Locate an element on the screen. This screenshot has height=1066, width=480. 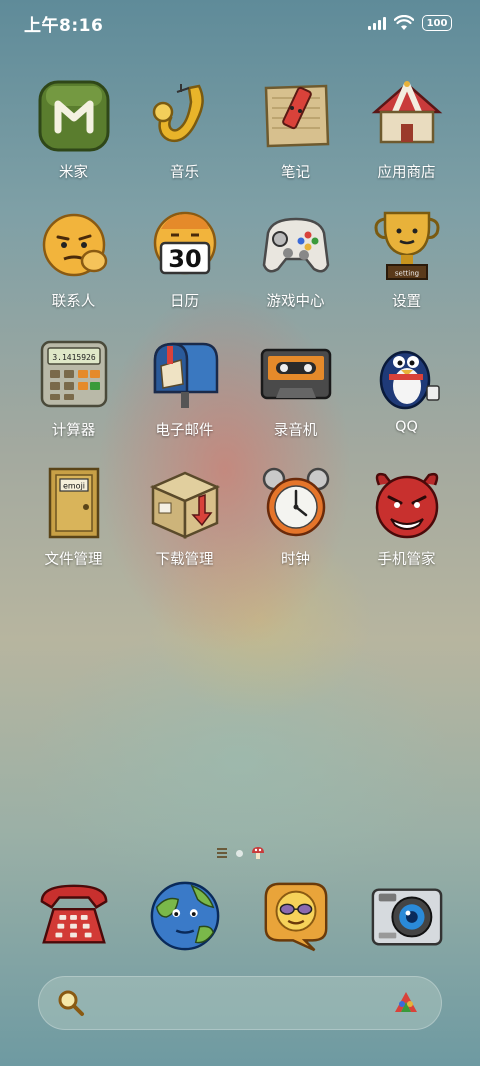
calculator-display: 3.1415926 is located at coordinates (74, 357).